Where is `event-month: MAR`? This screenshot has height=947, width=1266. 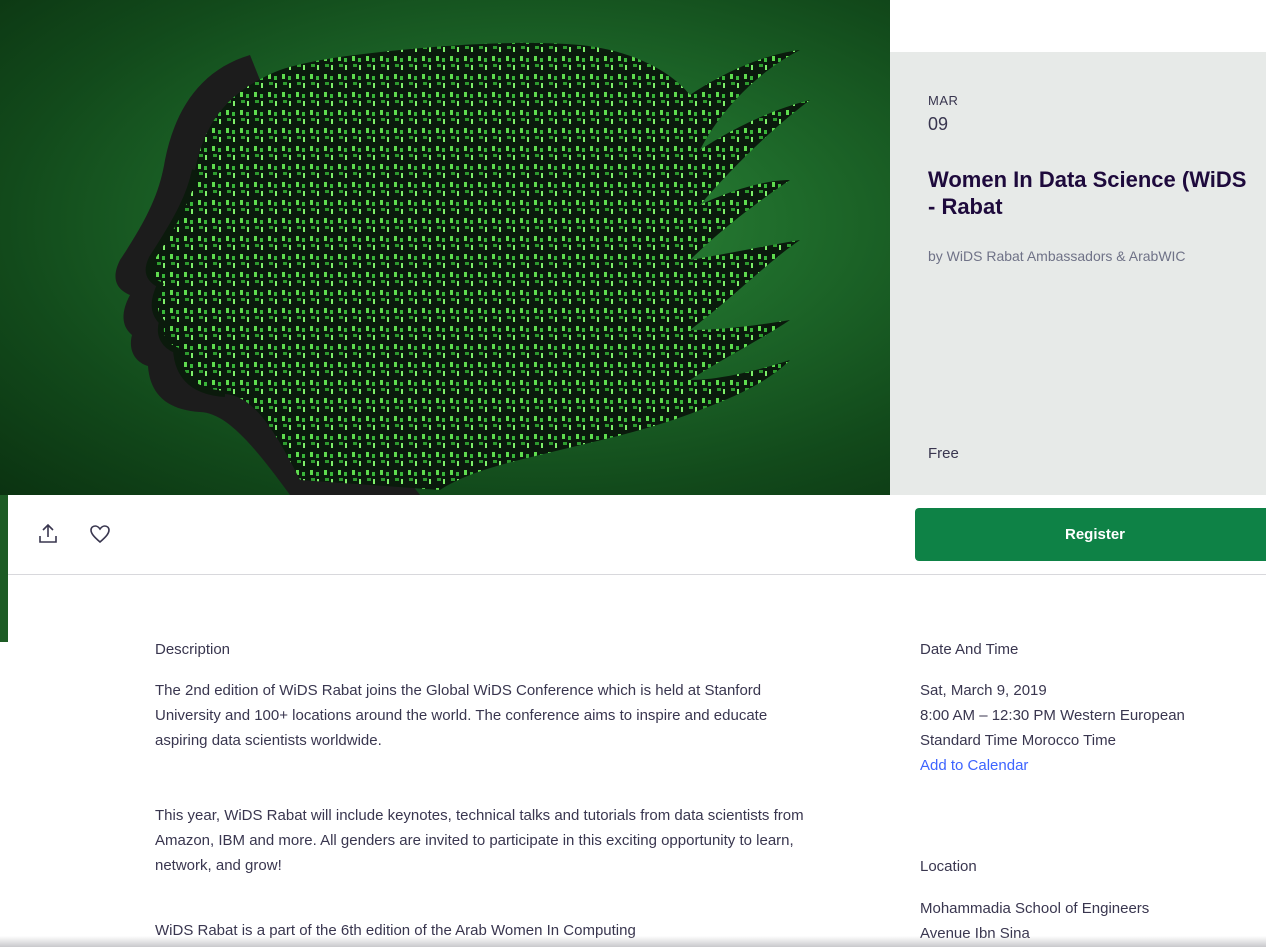 event-month: MAR is located at coordinates (943, 100).